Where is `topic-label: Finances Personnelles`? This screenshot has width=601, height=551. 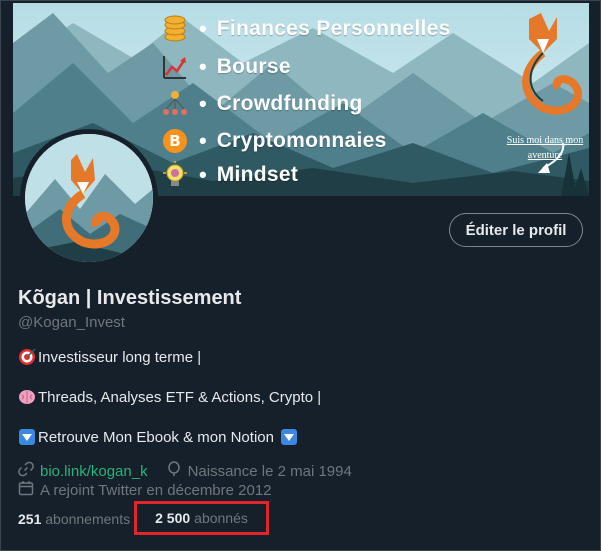
topic-label: Finances Personnelles is located at coordinates (333, 28).